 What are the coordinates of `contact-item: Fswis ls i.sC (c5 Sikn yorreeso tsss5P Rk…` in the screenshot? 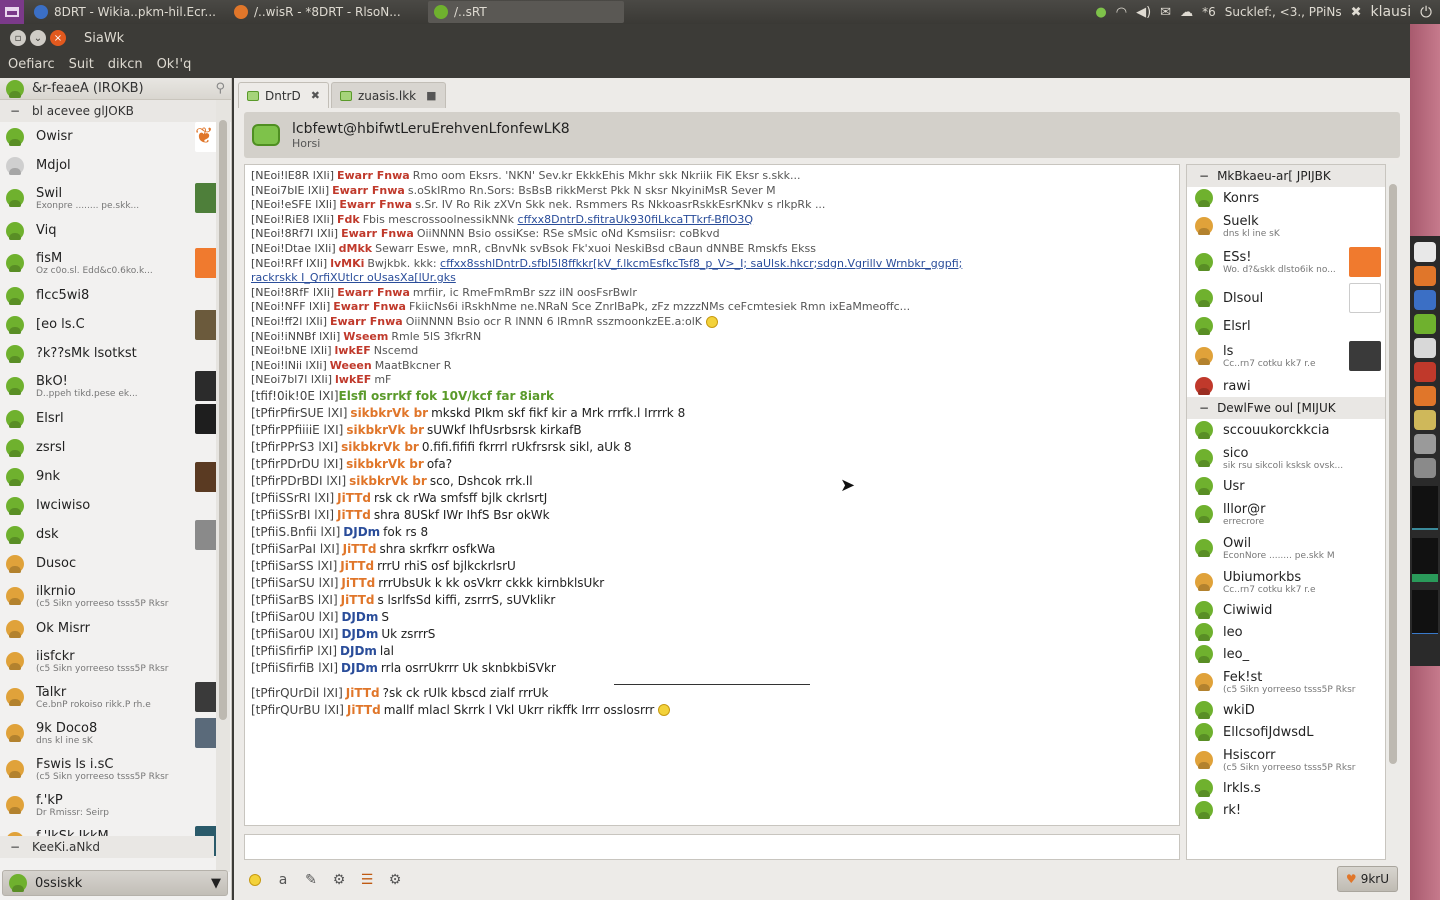 It's located at (115, 769).